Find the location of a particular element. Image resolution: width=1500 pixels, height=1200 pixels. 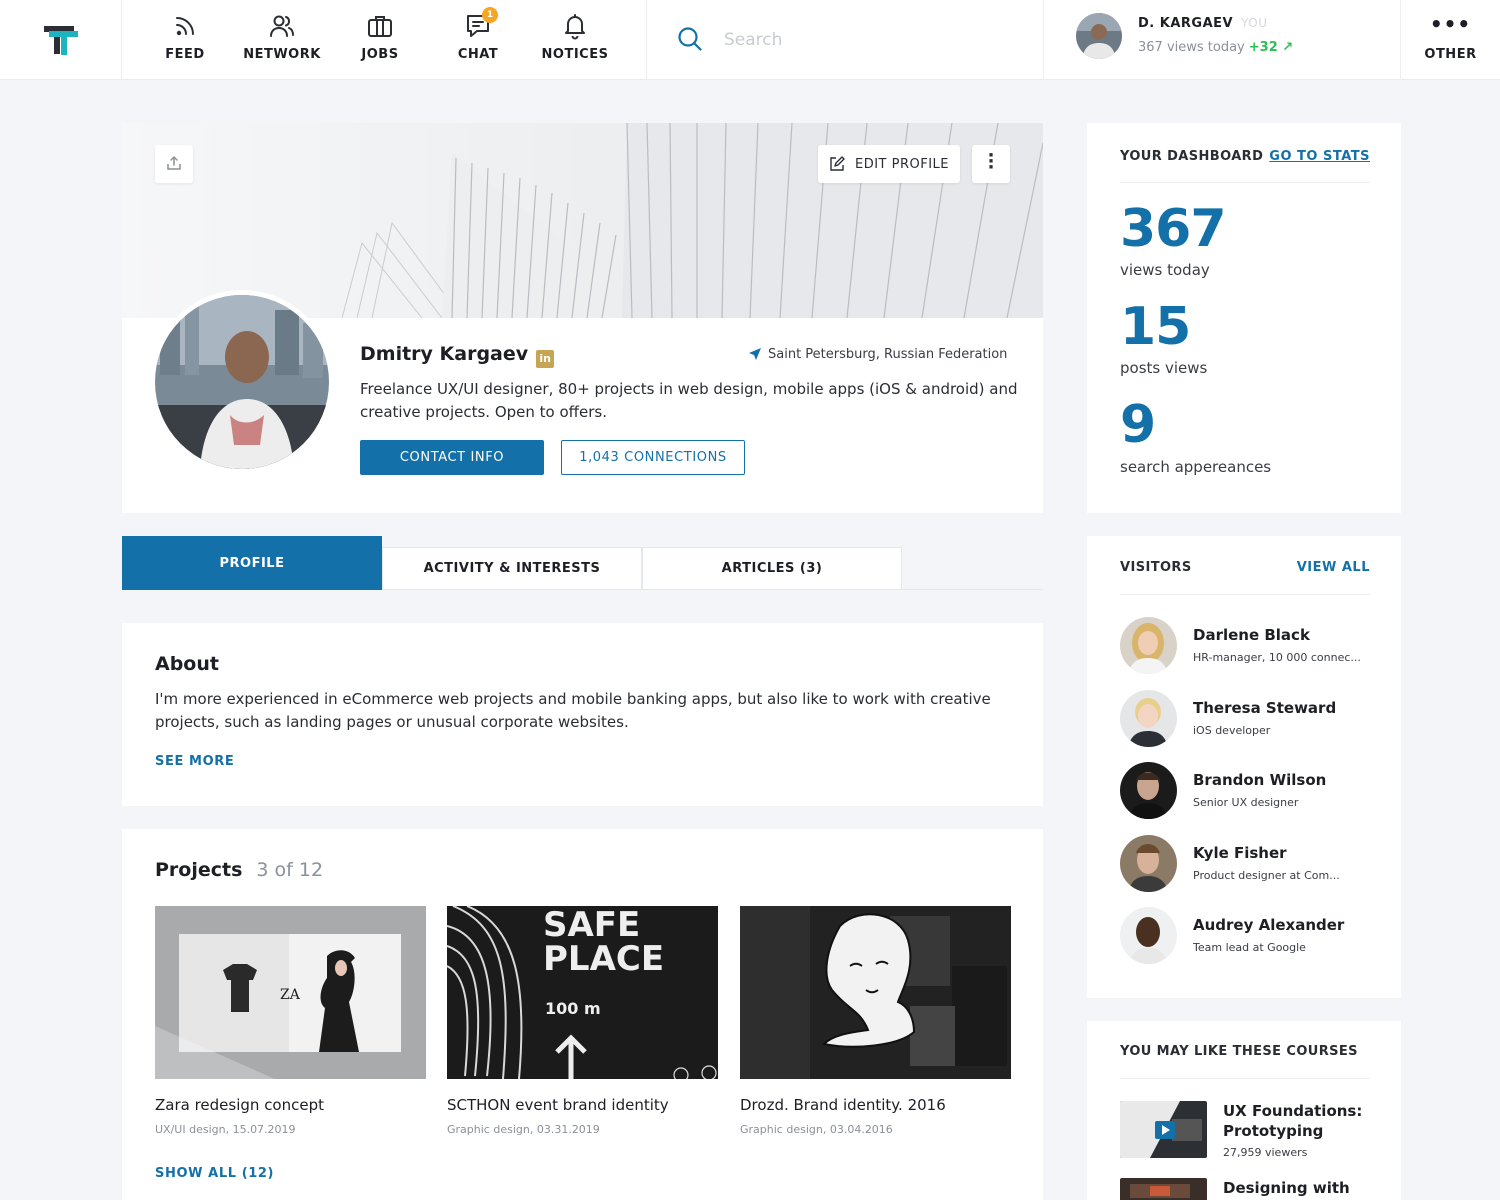

visitor-item: Theresa Steward iOS developer is located at coordinates (1250, 719).